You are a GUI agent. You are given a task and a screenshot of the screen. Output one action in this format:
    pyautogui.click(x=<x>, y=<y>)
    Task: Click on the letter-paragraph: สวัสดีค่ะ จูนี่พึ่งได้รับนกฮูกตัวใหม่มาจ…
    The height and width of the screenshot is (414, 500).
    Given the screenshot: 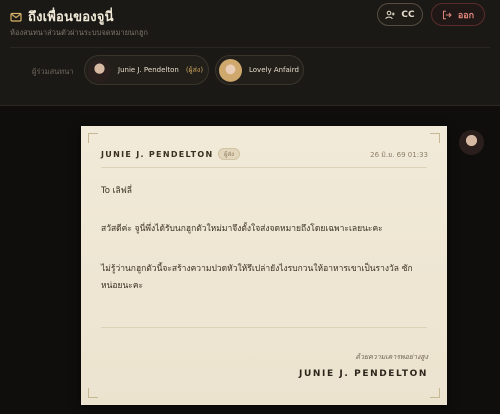 What is the action you would take?
    pyautogui.click(x=242, y=229)
    